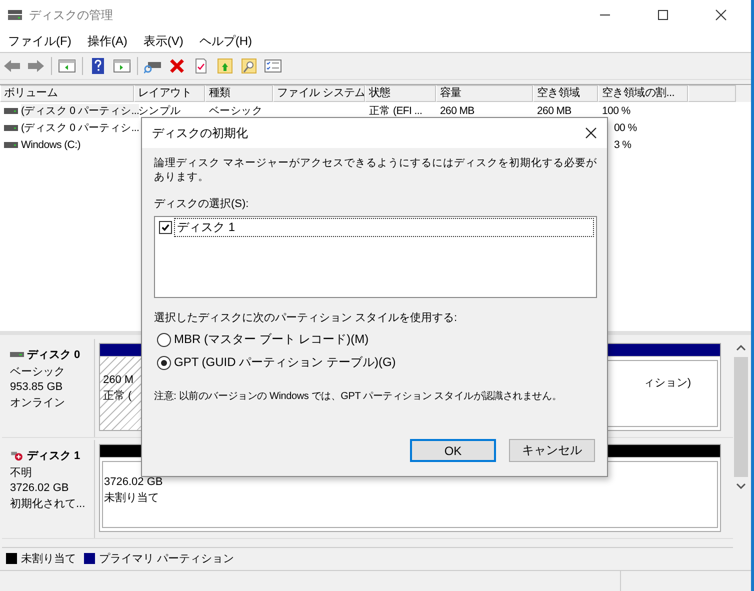 The width and height of the screenshot is (754, 591). What do you see at coordinates (53, 355) in the screenshot?
I see `disk-name: ディスク 0` at bounding box center [53, 355].